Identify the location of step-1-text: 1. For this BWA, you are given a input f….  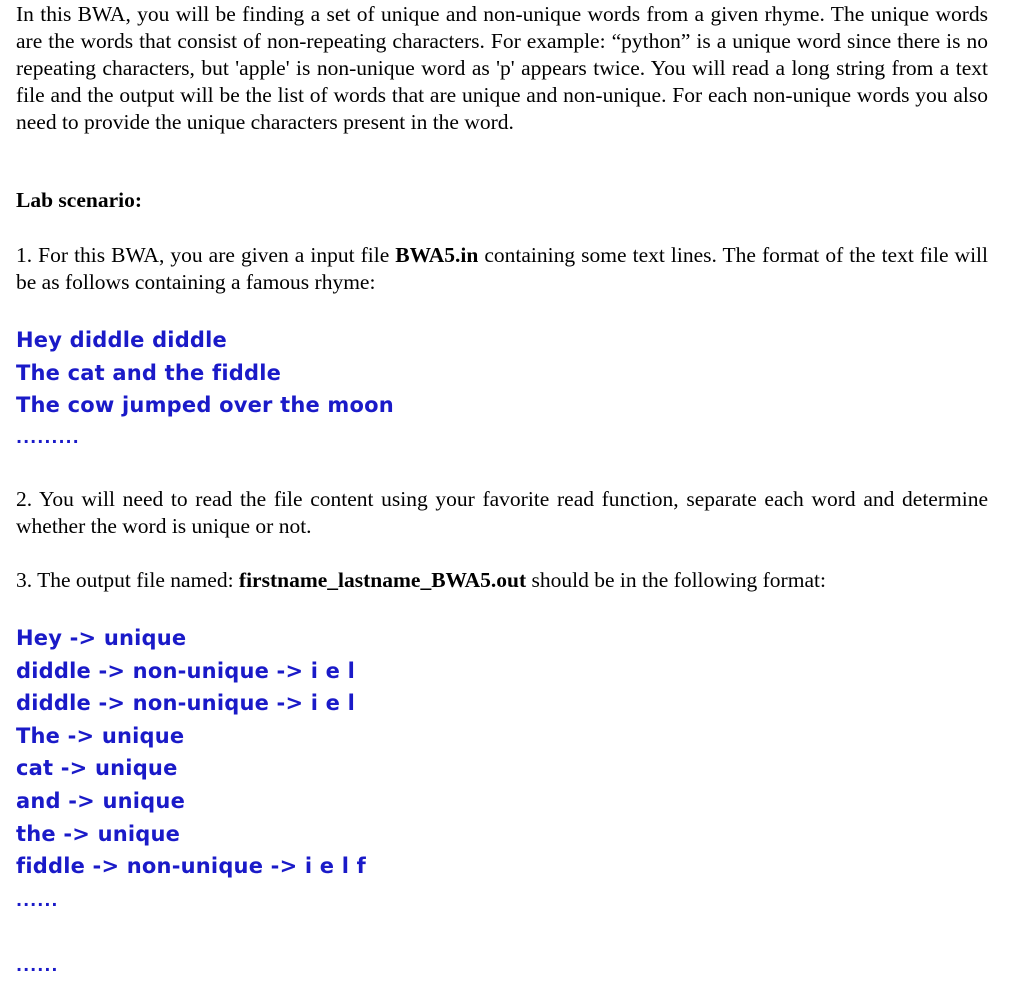
(206, 255).